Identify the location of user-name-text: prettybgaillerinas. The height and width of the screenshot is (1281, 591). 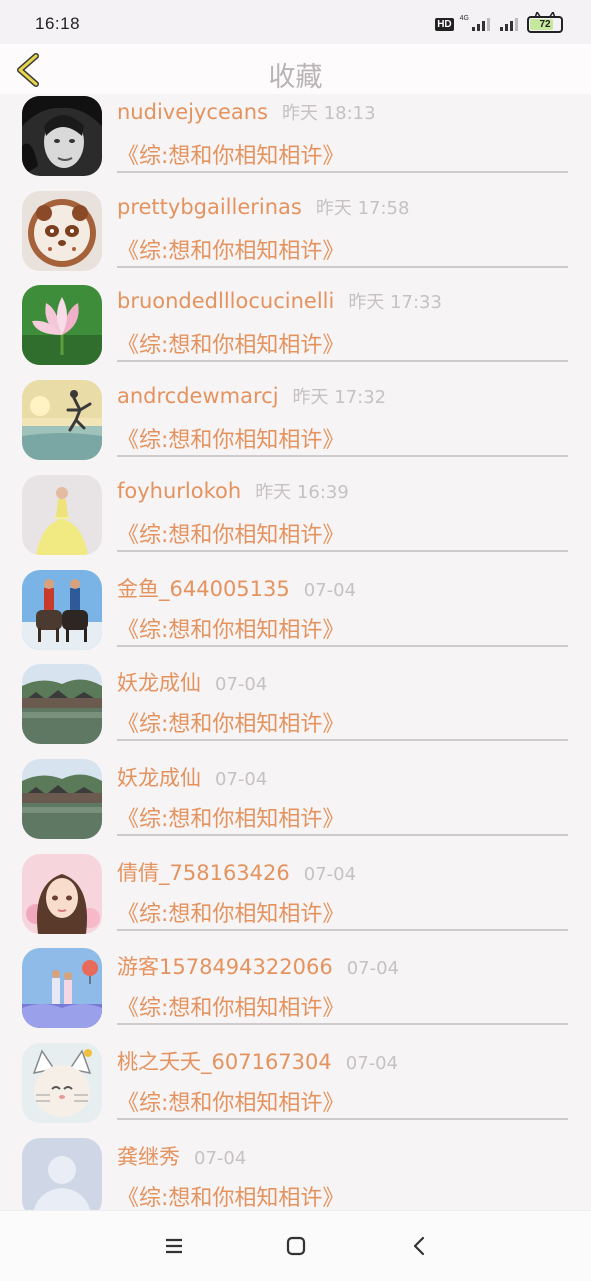
(209, 207).